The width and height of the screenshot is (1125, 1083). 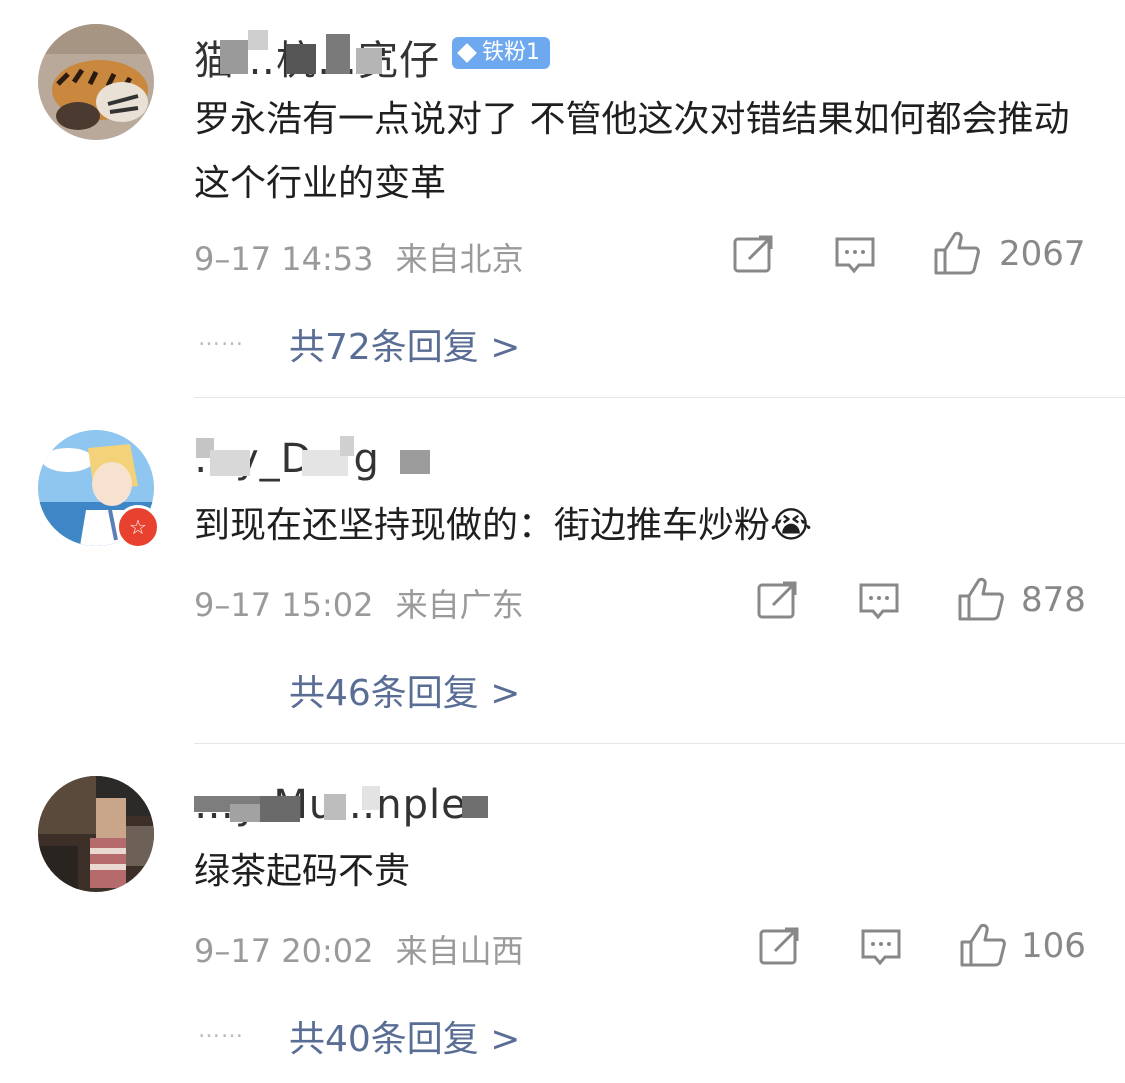 I want to click on comment-text: 罗永浩有一点说对了 不管他这次对错结果如何都会推动这个行业的变革, so click(x=632, y=151).